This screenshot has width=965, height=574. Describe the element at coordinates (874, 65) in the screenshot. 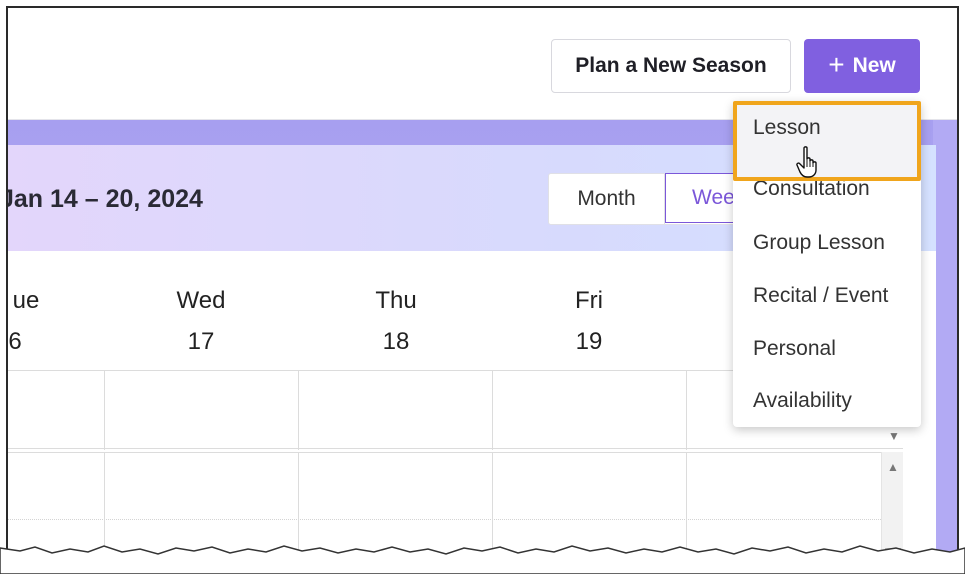

I see `new-button-label: New` at that location.